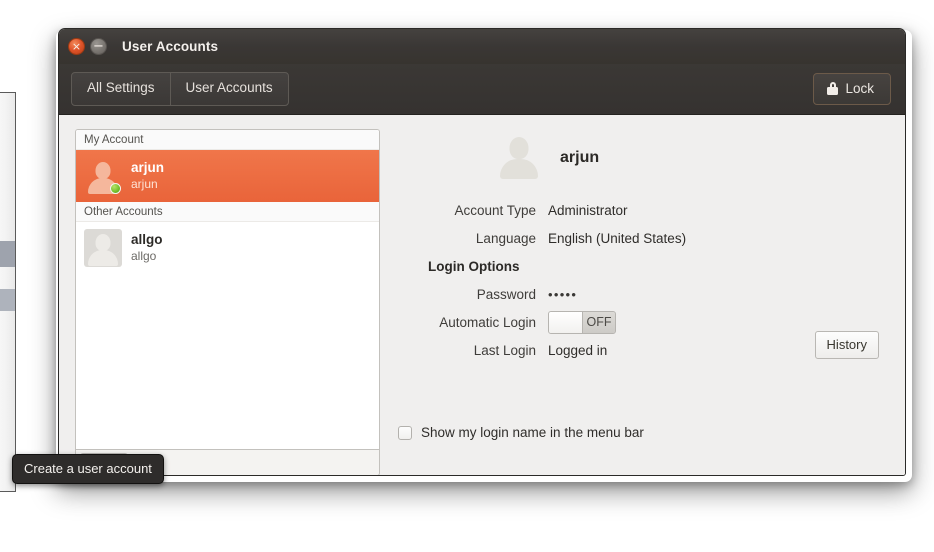 Image resolution: width=934 pixels, height=552 pixels. I want to click on row-language: Language English (United States), so click(643, 238).